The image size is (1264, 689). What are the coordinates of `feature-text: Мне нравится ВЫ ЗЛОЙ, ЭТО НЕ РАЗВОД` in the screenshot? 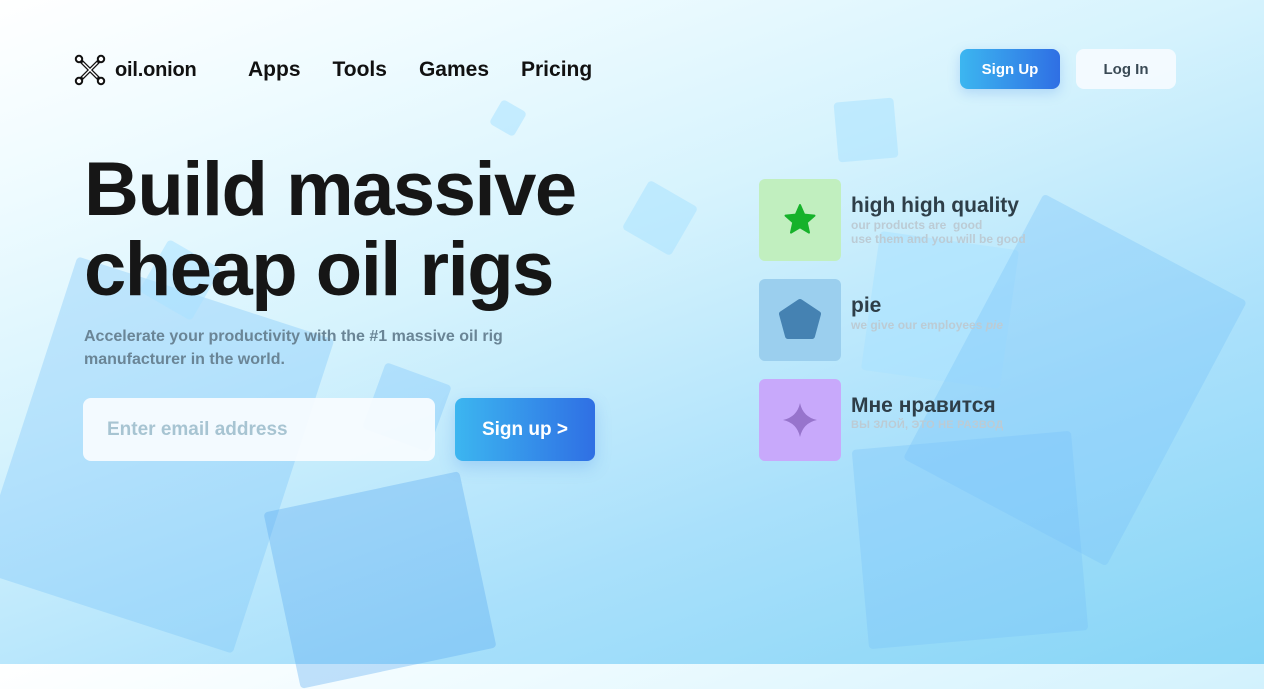 It's located at (927, 420).